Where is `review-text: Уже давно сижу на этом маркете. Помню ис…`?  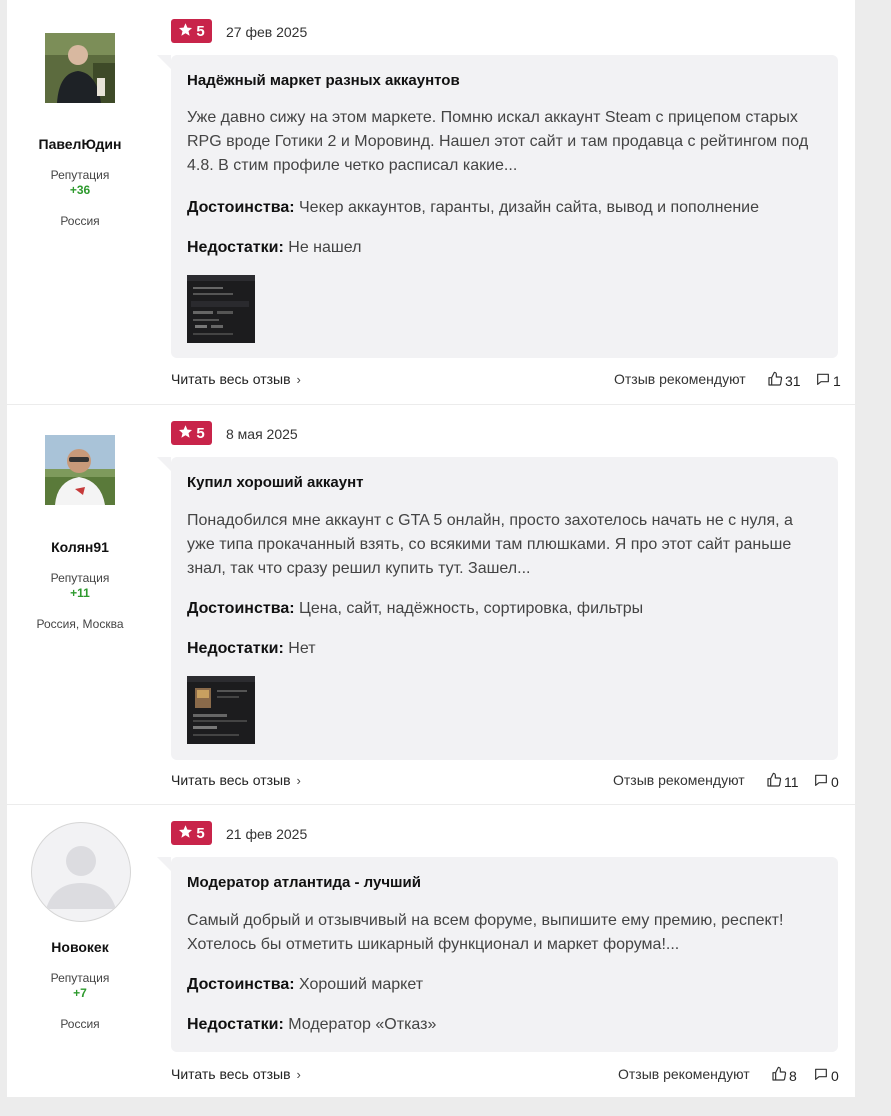
review-text: Уже давно сижу на этом маркете. Помню ис… is located at coordinates (498, 141).